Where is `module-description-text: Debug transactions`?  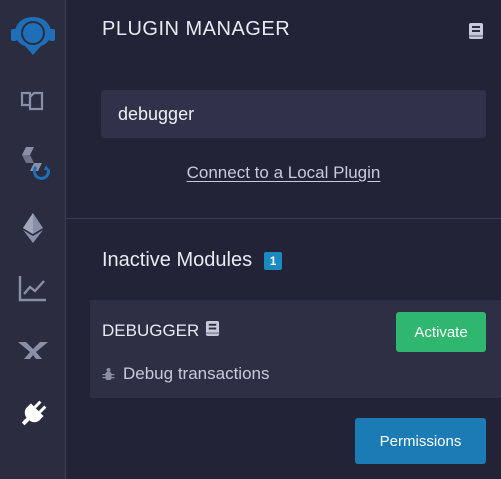 module-description-text: Debug transactions is located at coordinates (196, 373).